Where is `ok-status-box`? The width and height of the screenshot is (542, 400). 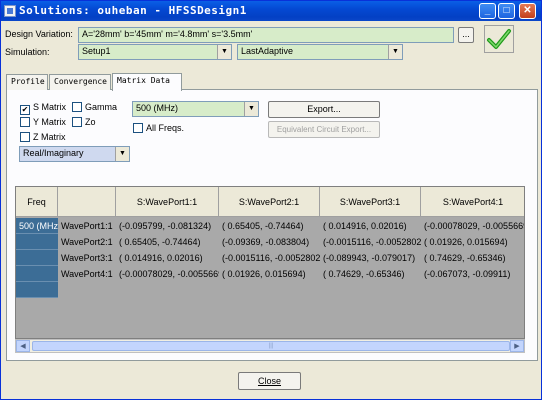 ok-status-box is located at coordinates (499, 39).